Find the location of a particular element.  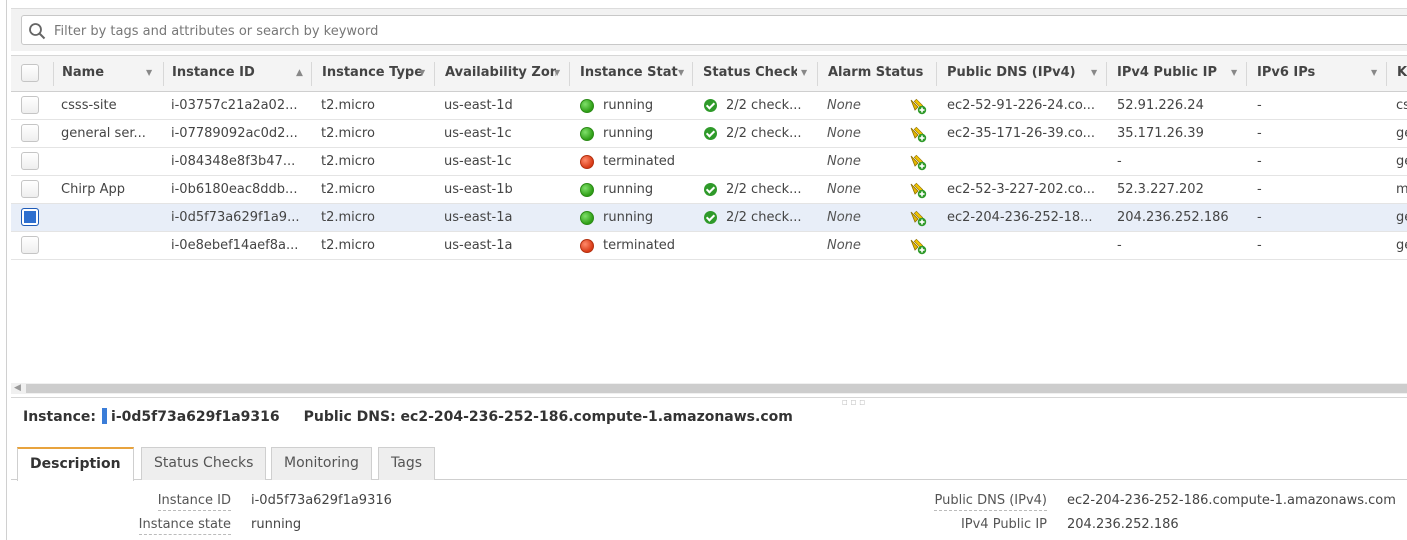

horizontal-scrollbar: ◀ is located at coordinates (709, 388).